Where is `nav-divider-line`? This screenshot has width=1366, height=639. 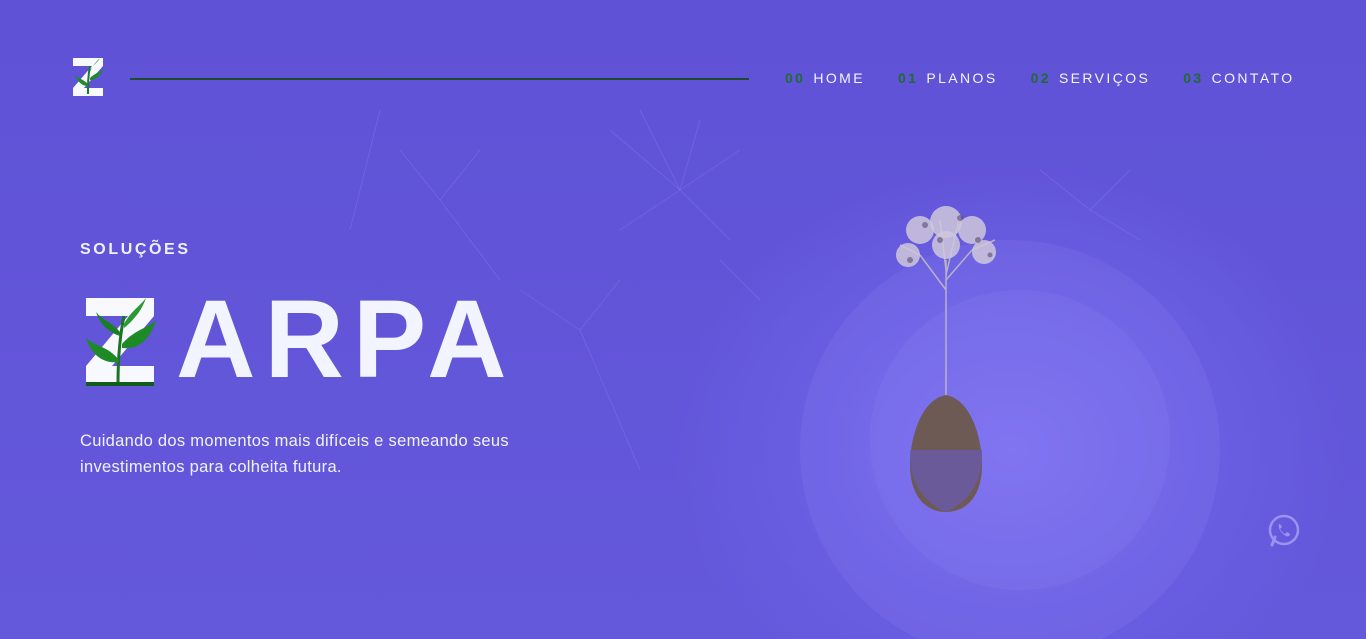 nav-divider-line is located at coordinates (439, 79).